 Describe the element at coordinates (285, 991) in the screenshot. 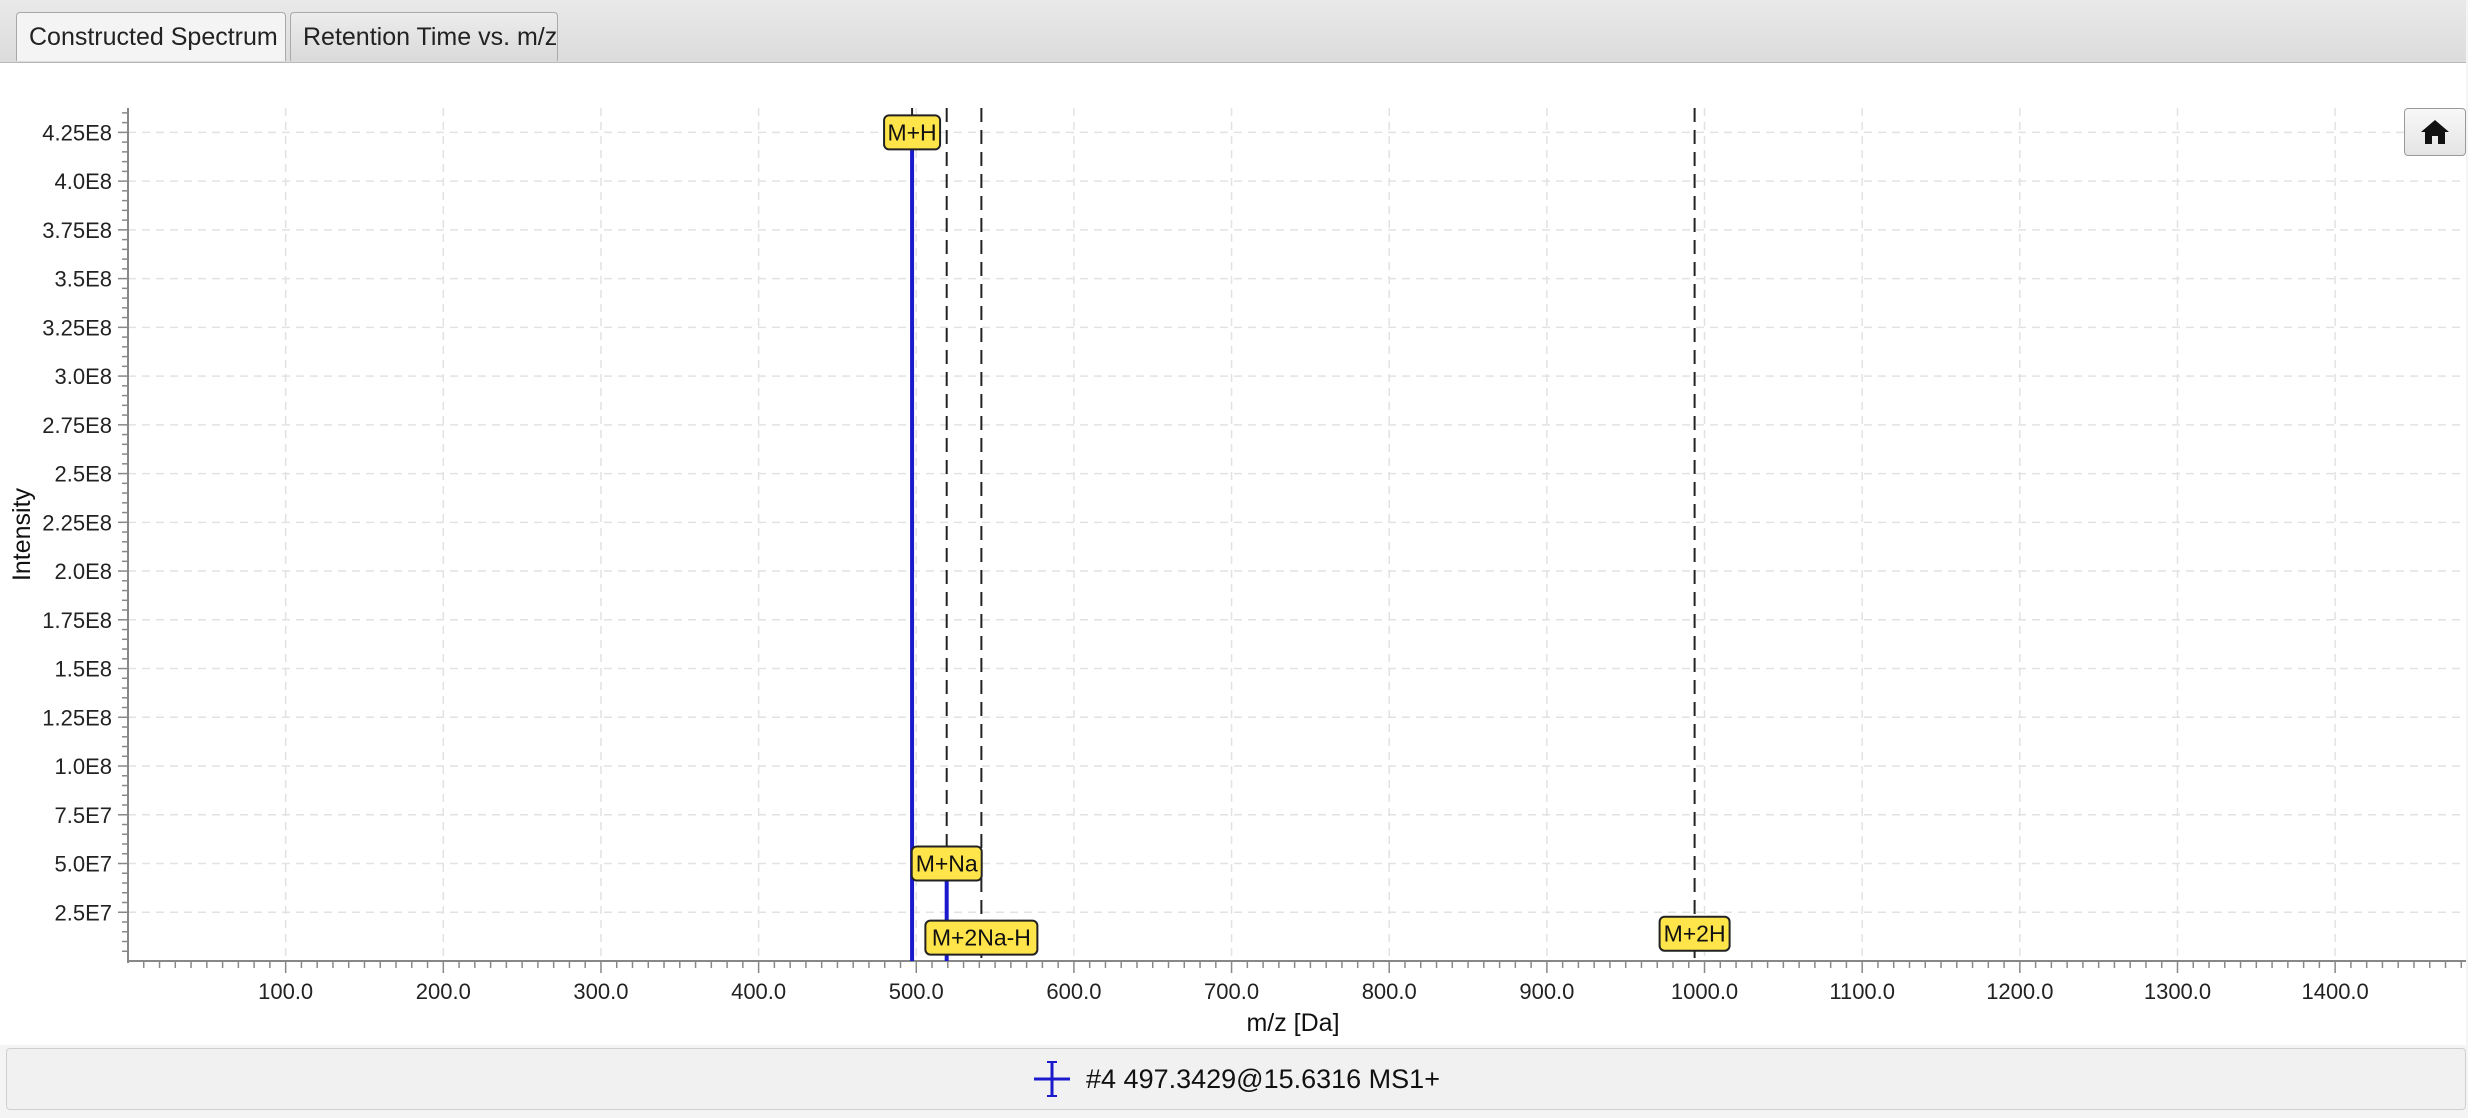

I see `x-tick-label: 100.0` at that location.